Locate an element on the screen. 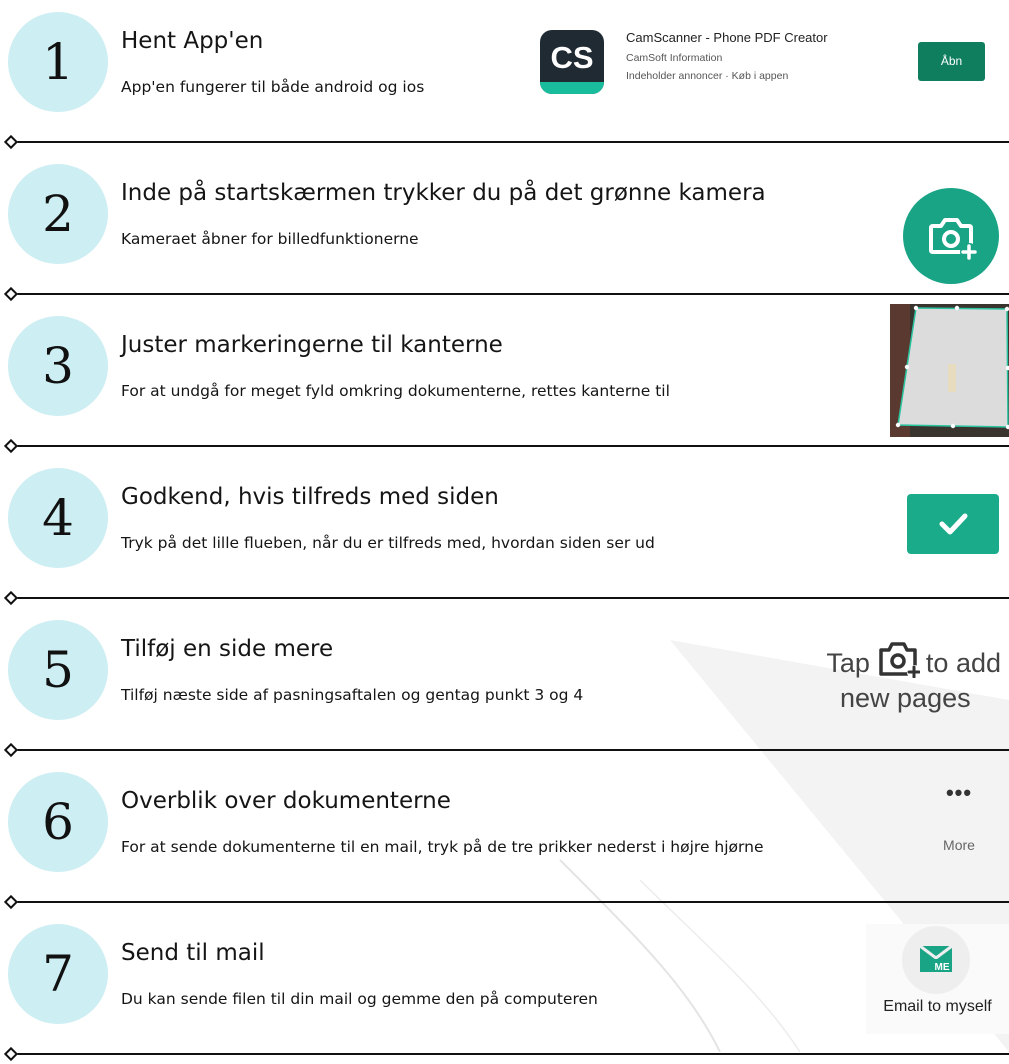 Image resolution: width=1009 pixels, height=1064 pixels. hint-new-pages-text: new pages is located at coordinates (905, 698).